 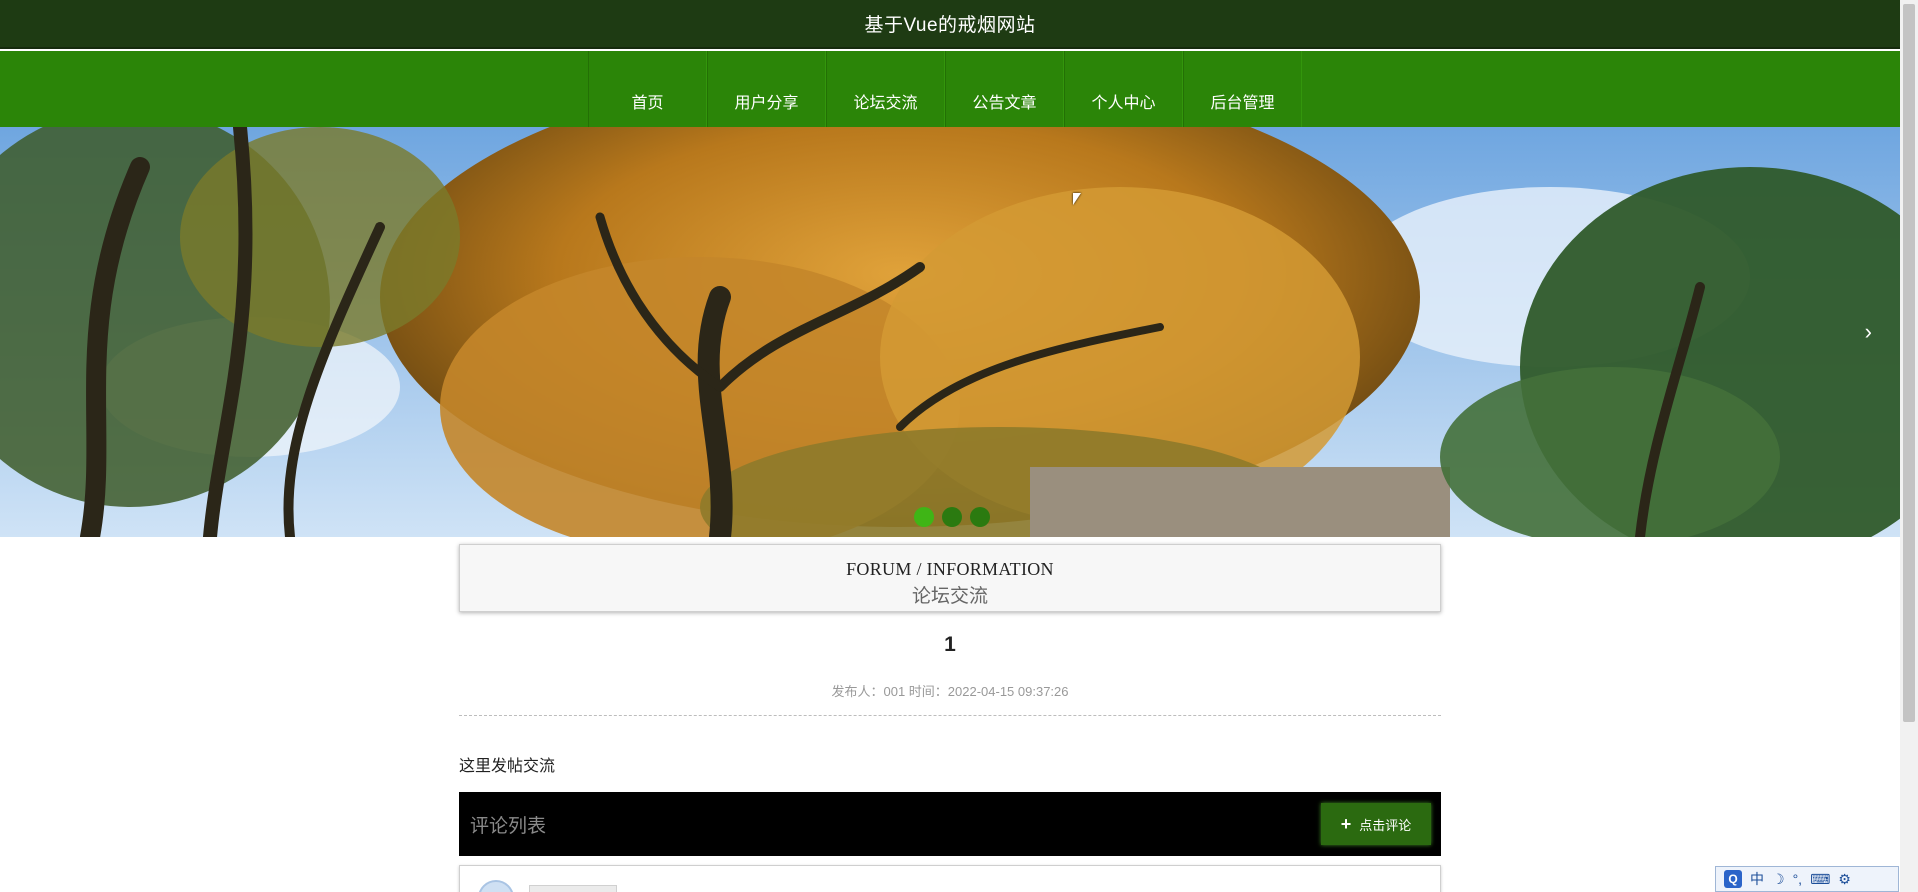 What do you see at coordinates (1123, 89) in the screenshot?
I see `nav-item-personal-center: 个人中心` at bounding box center [1123, 89].